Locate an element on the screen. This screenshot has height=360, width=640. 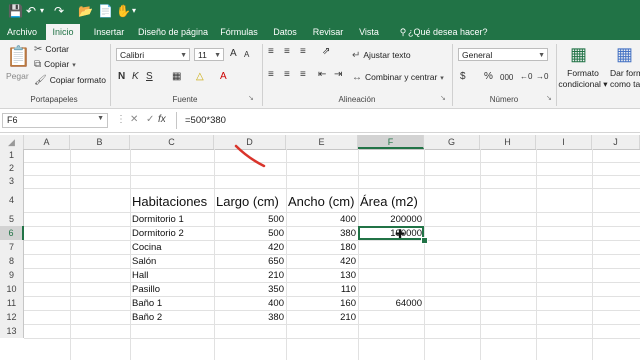
column-header: E is located at coordinates (322, 142).